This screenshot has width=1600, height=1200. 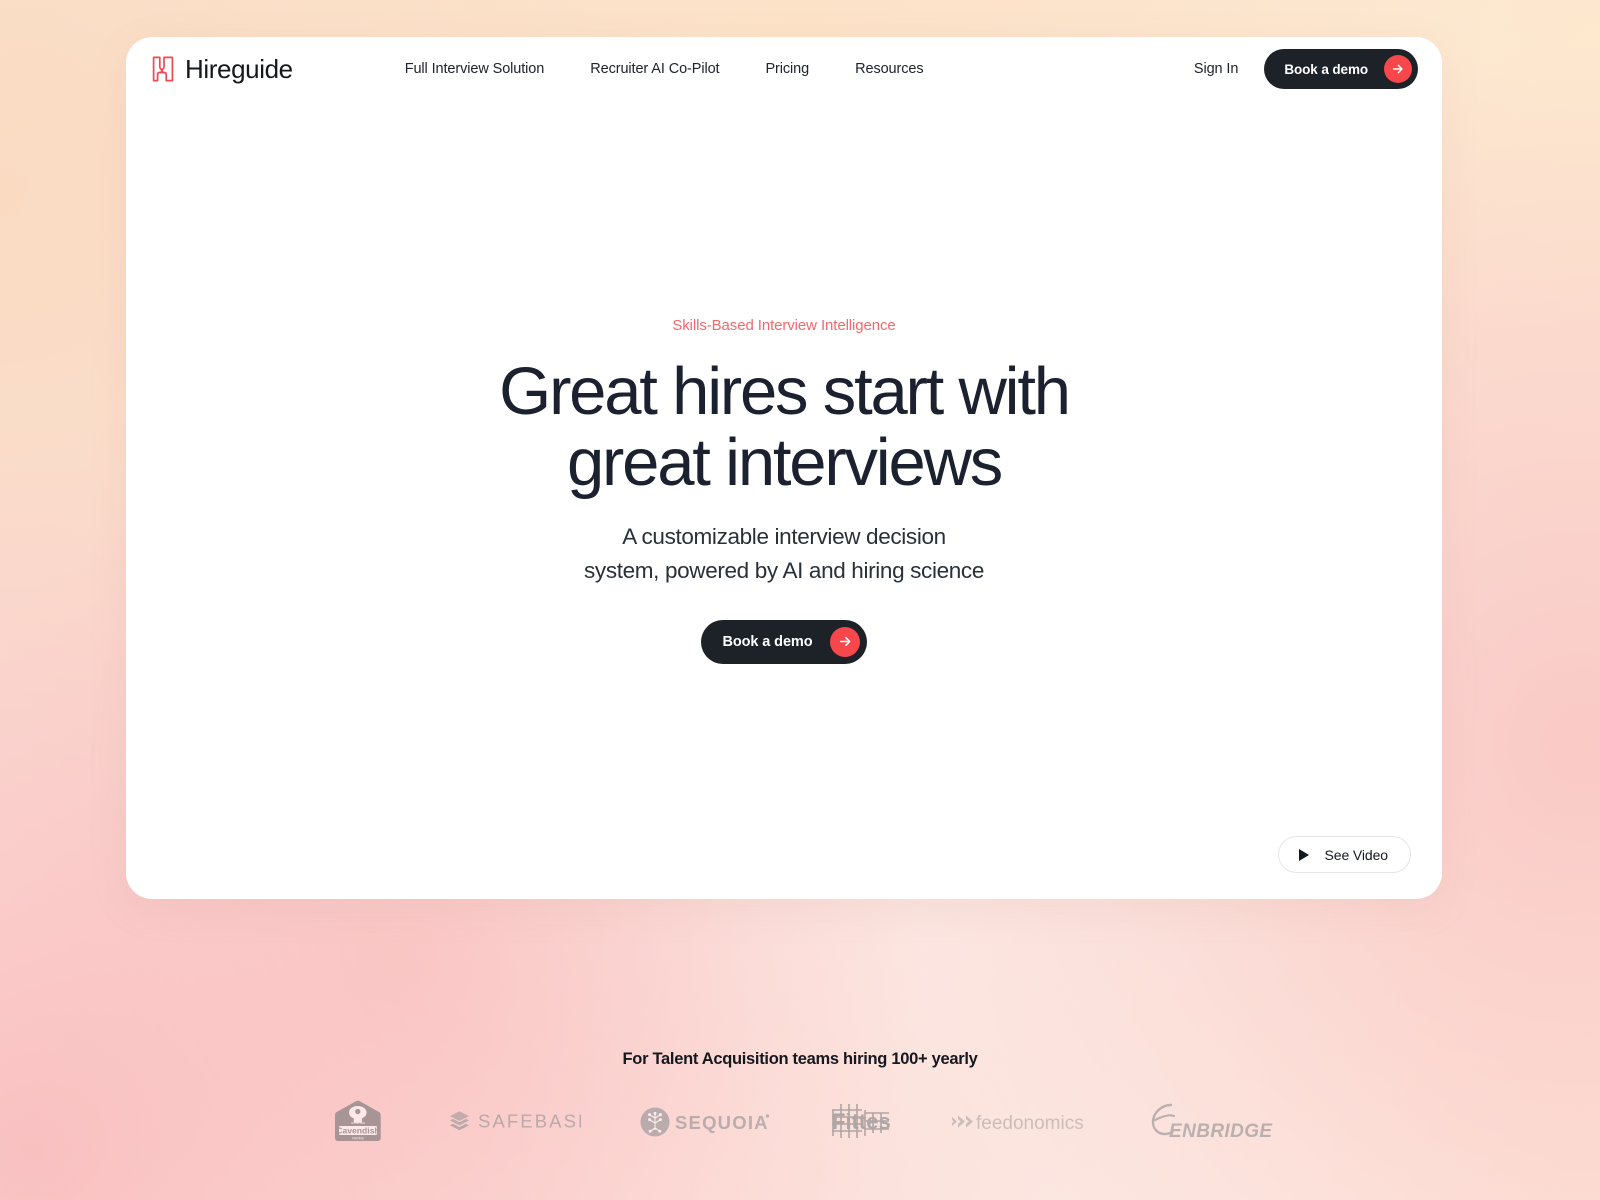 I want to click on hero-headline: Great hires start with great interviews, so click(x=784, y=427).